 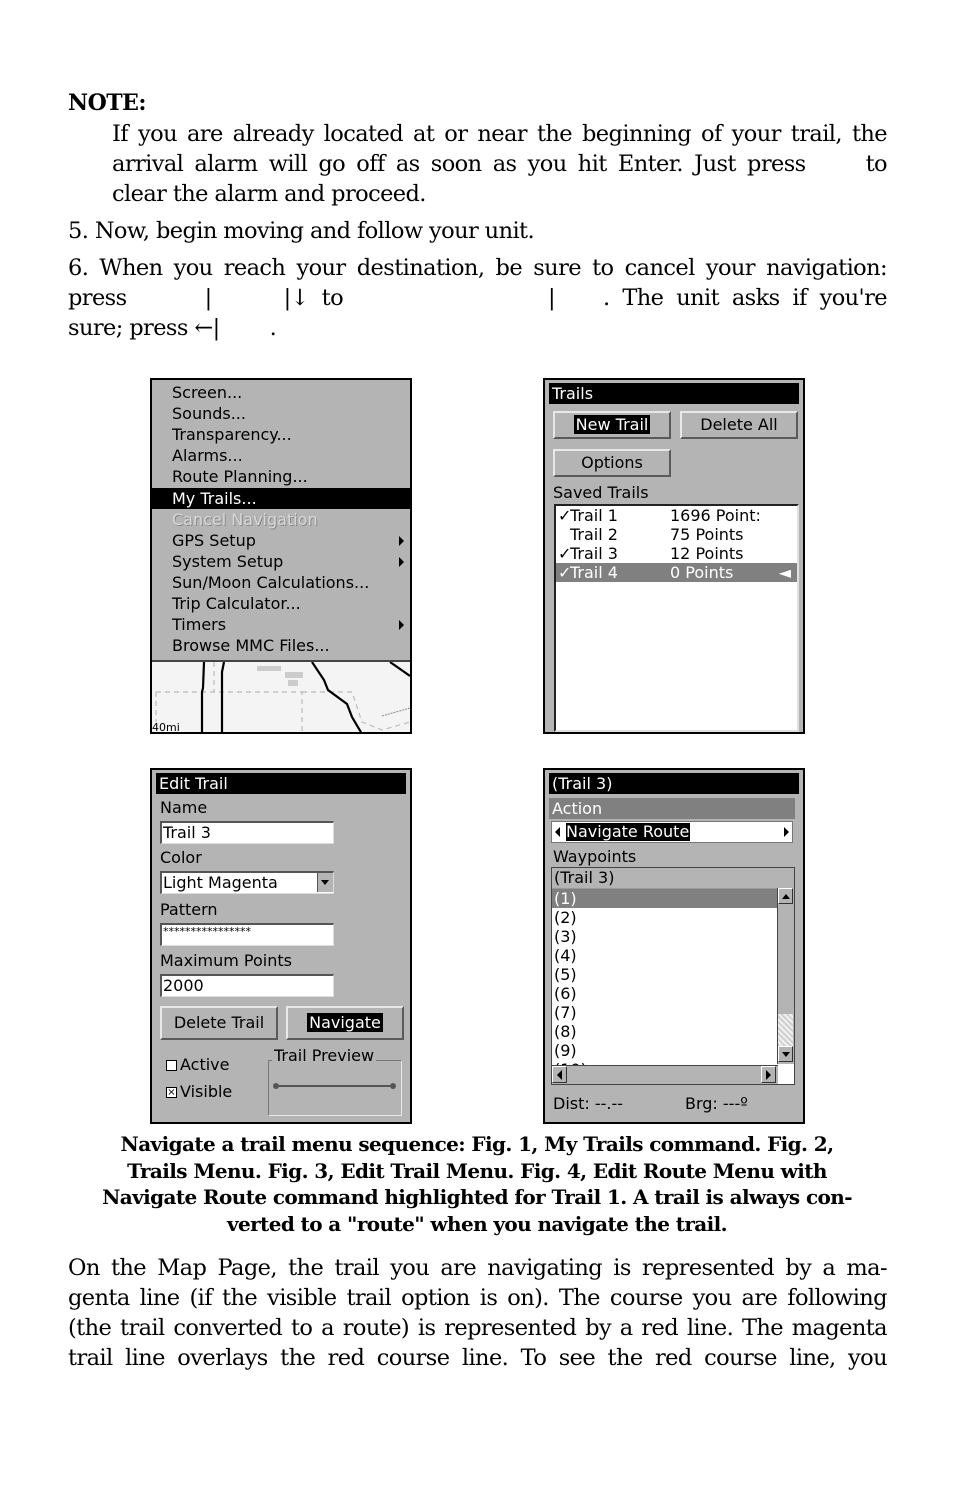 What do you see at coordinates (281, 540) in the screenshot?
I see `menu-item: GPS Setup` at bounding box center [281, 540].